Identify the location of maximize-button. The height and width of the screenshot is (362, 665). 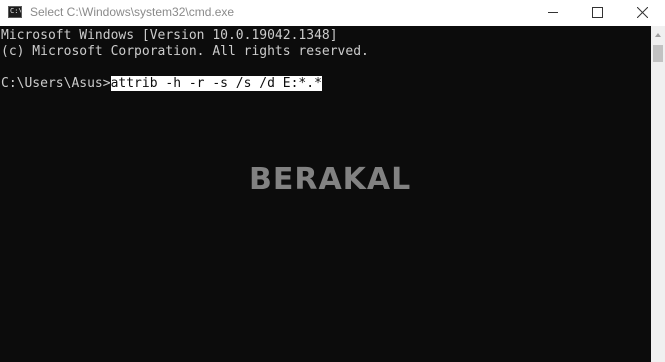
(598, 13).